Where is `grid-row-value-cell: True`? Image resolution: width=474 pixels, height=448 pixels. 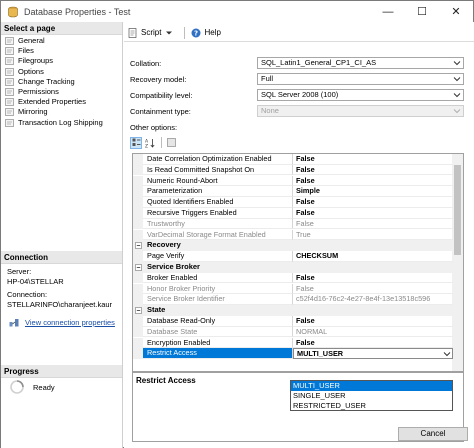
grid-row-value-cell: True is located at coordinates (373, 235).